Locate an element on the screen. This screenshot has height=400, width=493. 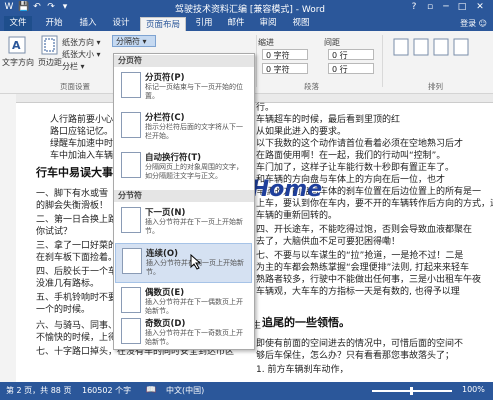
zoom-slider-thumb is located at coordinates (411, 391).